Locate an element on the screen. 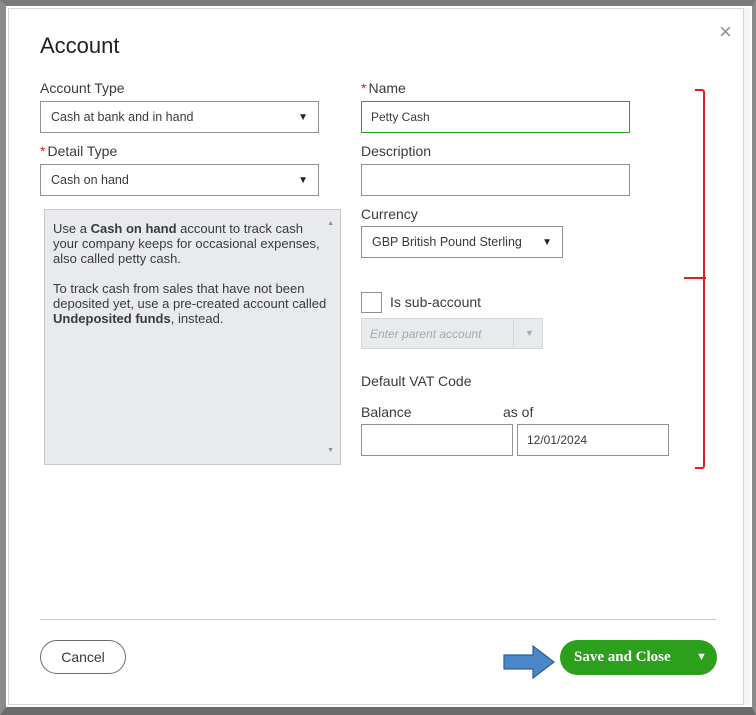 The height and width of the screenshot is (715, 756). parent-account-placeholder: Enter parent account is located at coordinates (426, 333).